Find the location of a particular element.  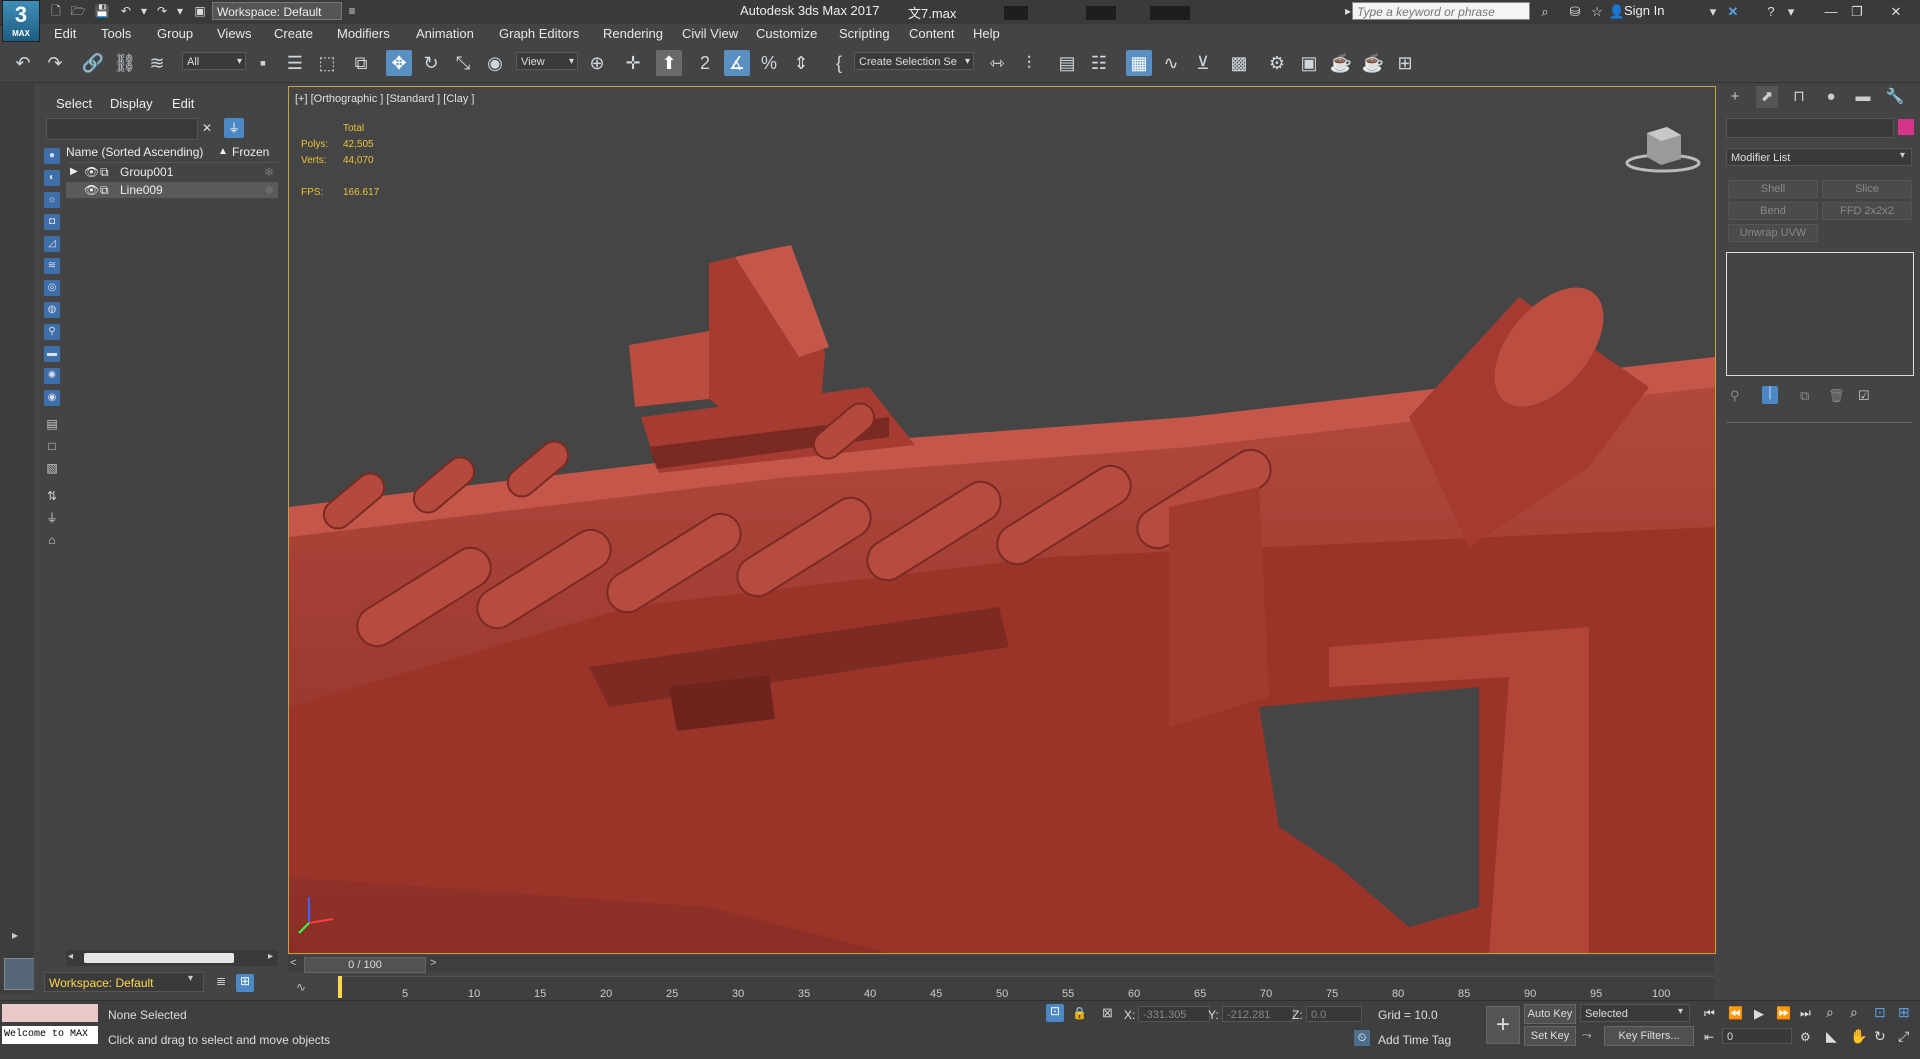

pivot-center-icon: ⊕ is located at coordinates (597, 63).